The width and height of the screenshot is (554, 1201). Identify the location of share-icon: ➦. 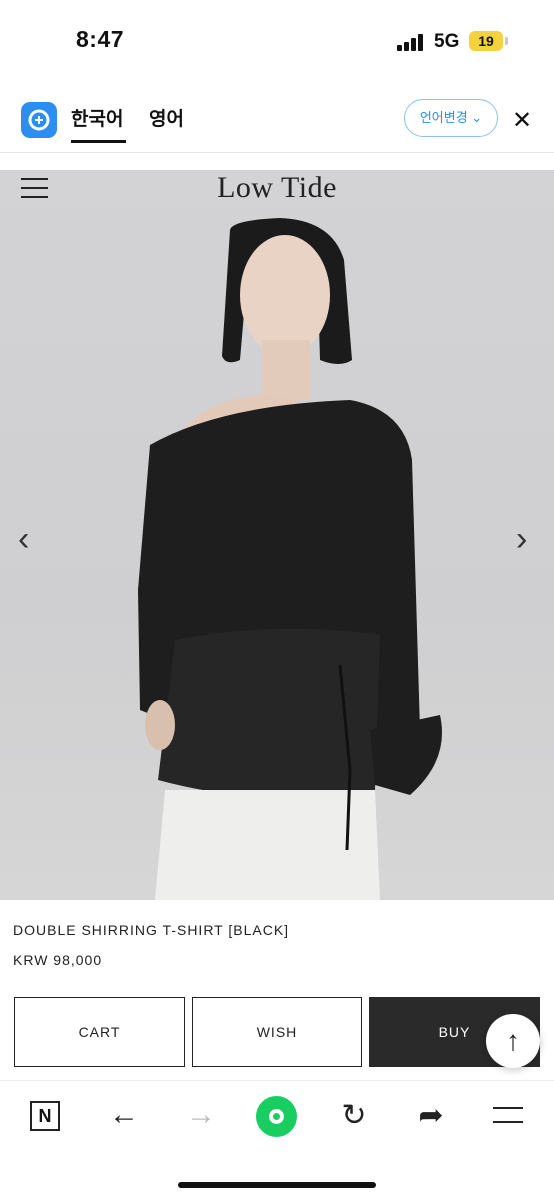
(431, 1115).